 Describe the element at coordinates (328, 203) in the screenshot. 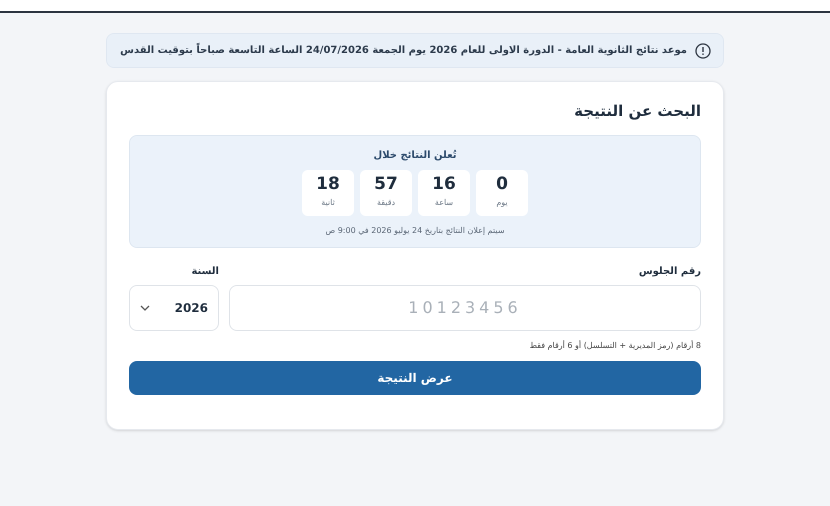

I see `countdown-unit: ثانية` at that location.